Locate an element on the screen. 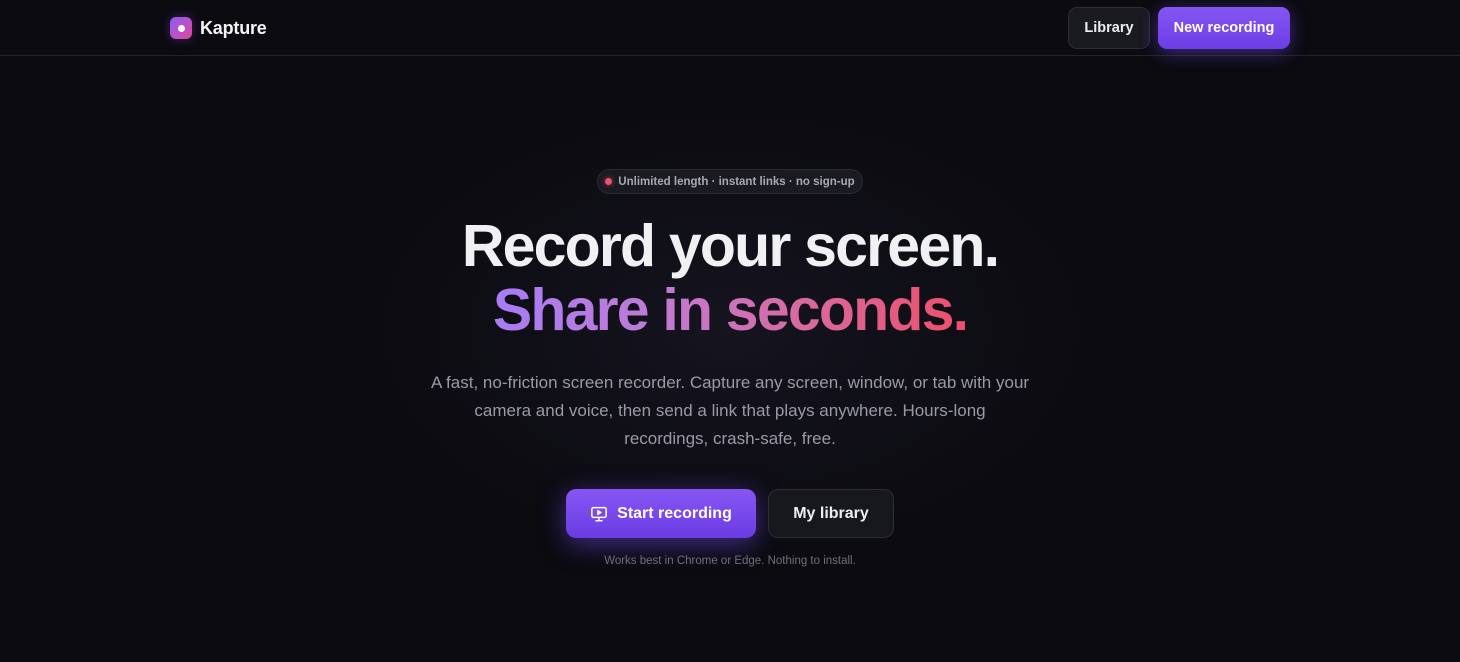  brand-logo-link: Kapture is located at coordinates (218, 28).